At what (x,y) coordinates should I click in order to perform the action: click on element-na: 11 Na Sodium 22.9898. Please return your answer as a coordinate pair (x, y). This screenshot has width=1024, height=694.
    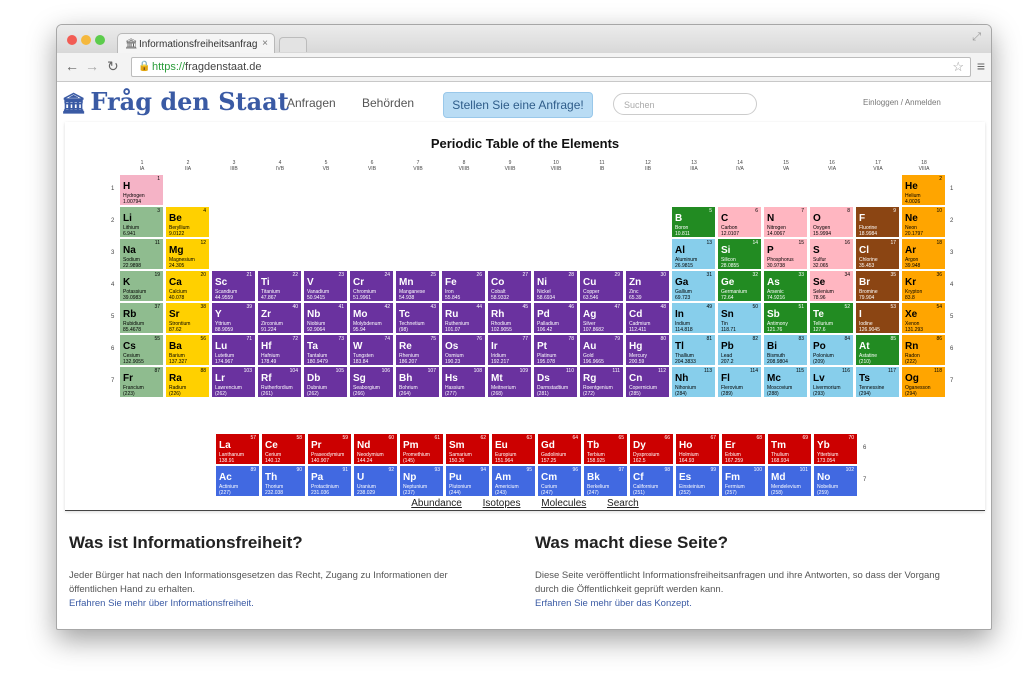
    Looking at the image, I should click on (141, 254).